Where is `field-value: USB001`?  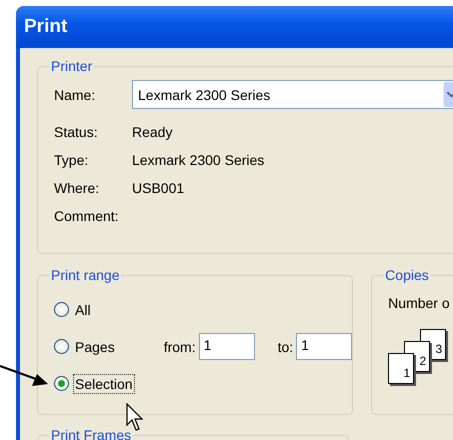
field-value: USB001 is located at coordinates (158, 188).